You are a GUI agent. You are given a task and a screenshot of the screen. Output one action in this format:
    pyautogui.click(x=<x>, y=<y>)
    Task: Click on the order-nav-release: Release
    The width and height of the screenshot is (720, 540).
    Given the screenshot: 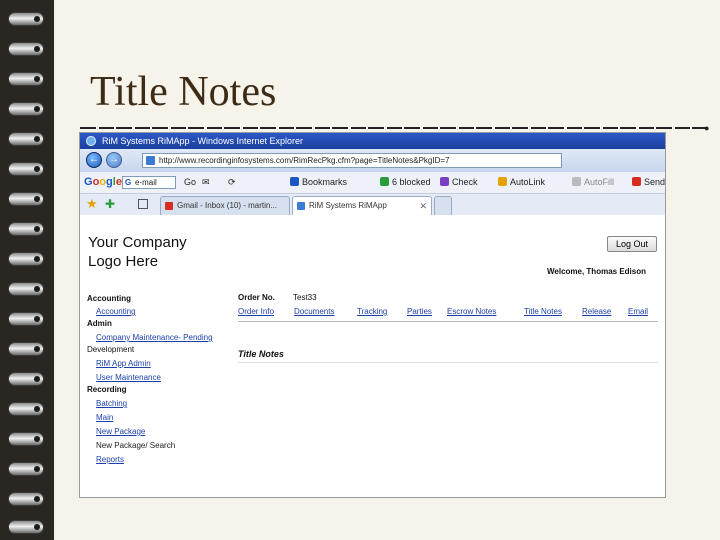 What is the action you would take?
    pyautogui.click(x=596, y=311)
    